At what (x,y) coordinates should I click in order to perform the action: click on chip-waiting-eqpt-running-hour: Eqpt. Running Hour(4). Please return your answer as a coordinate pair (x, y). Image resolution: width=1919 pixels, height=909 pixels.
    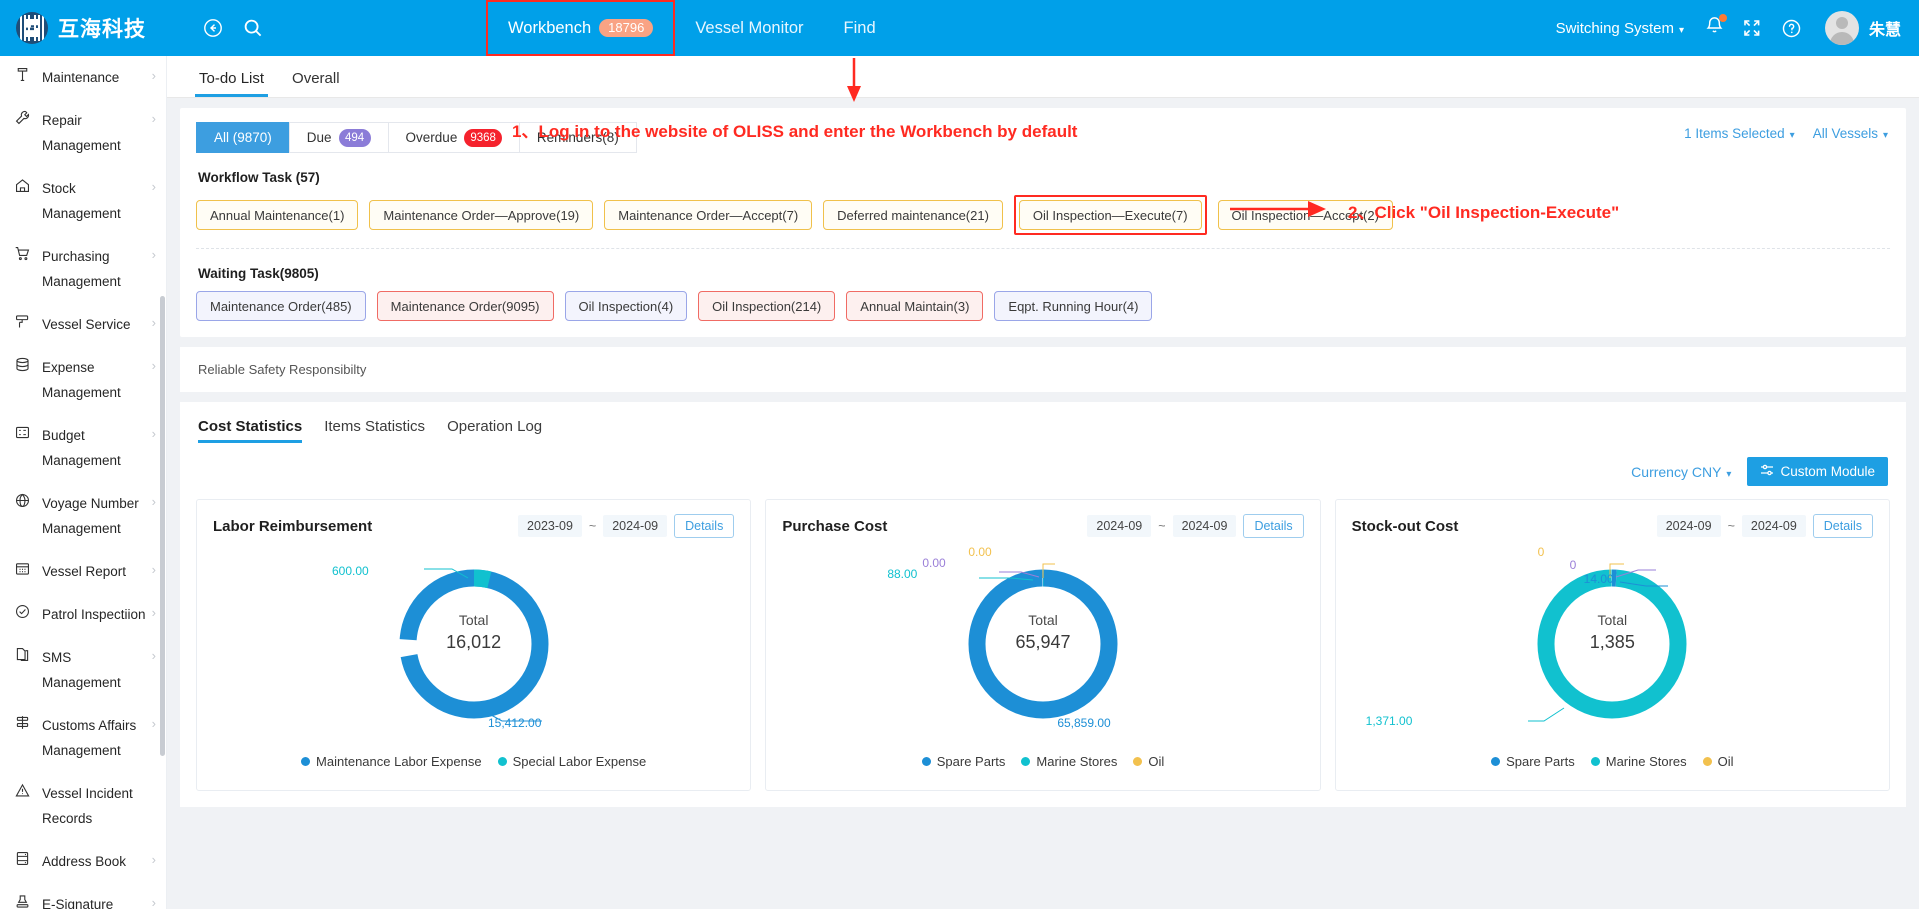
    Looking at the image, I should click on (1073, 306).